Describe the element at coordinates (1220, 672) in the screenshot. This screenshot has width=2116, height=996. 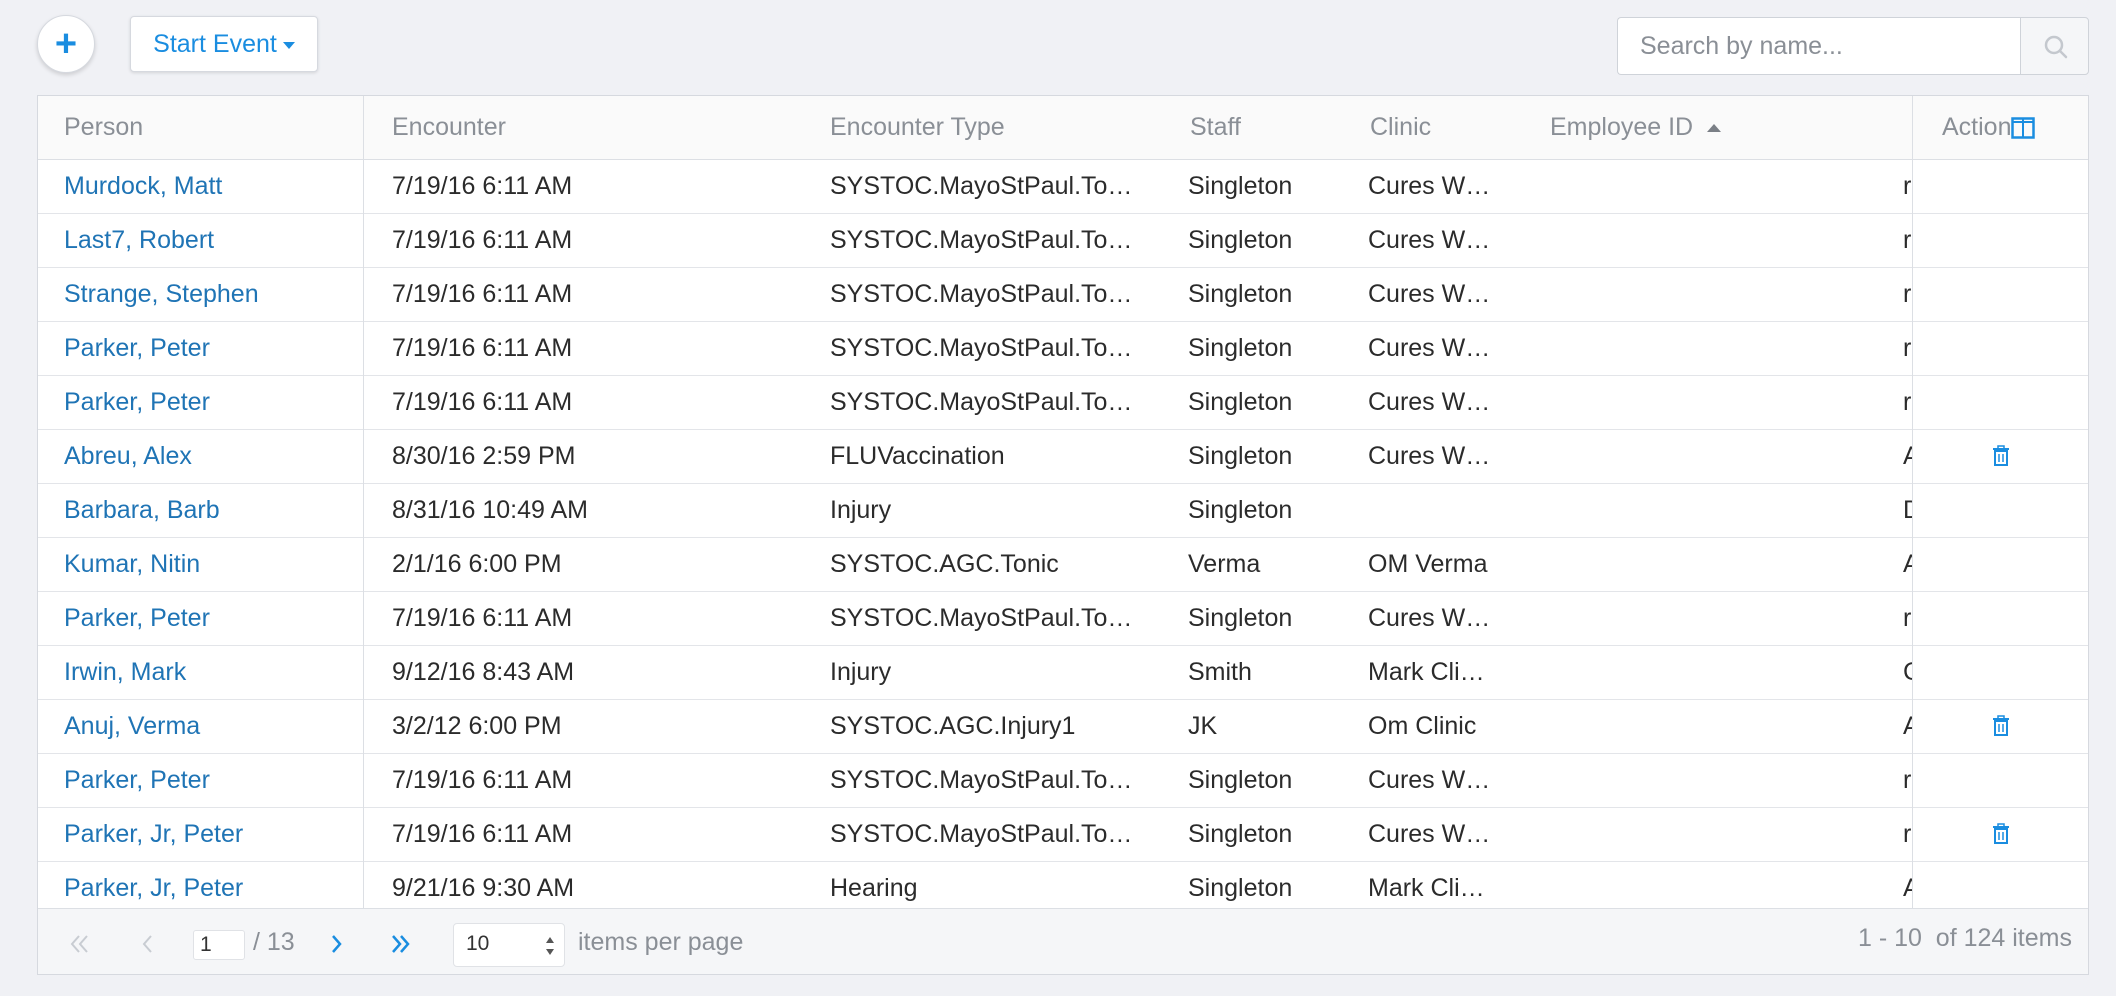
I see `staff-cell: Smith` at that location.